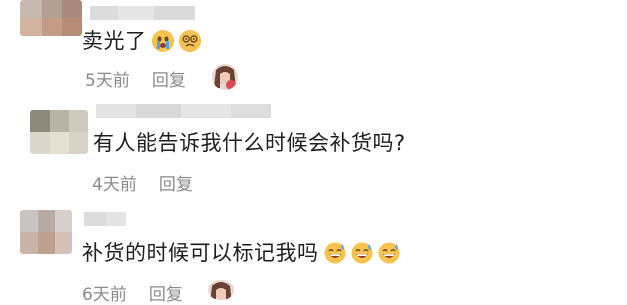  I want to click on comment-text: 卖光了, so click(141, 41).